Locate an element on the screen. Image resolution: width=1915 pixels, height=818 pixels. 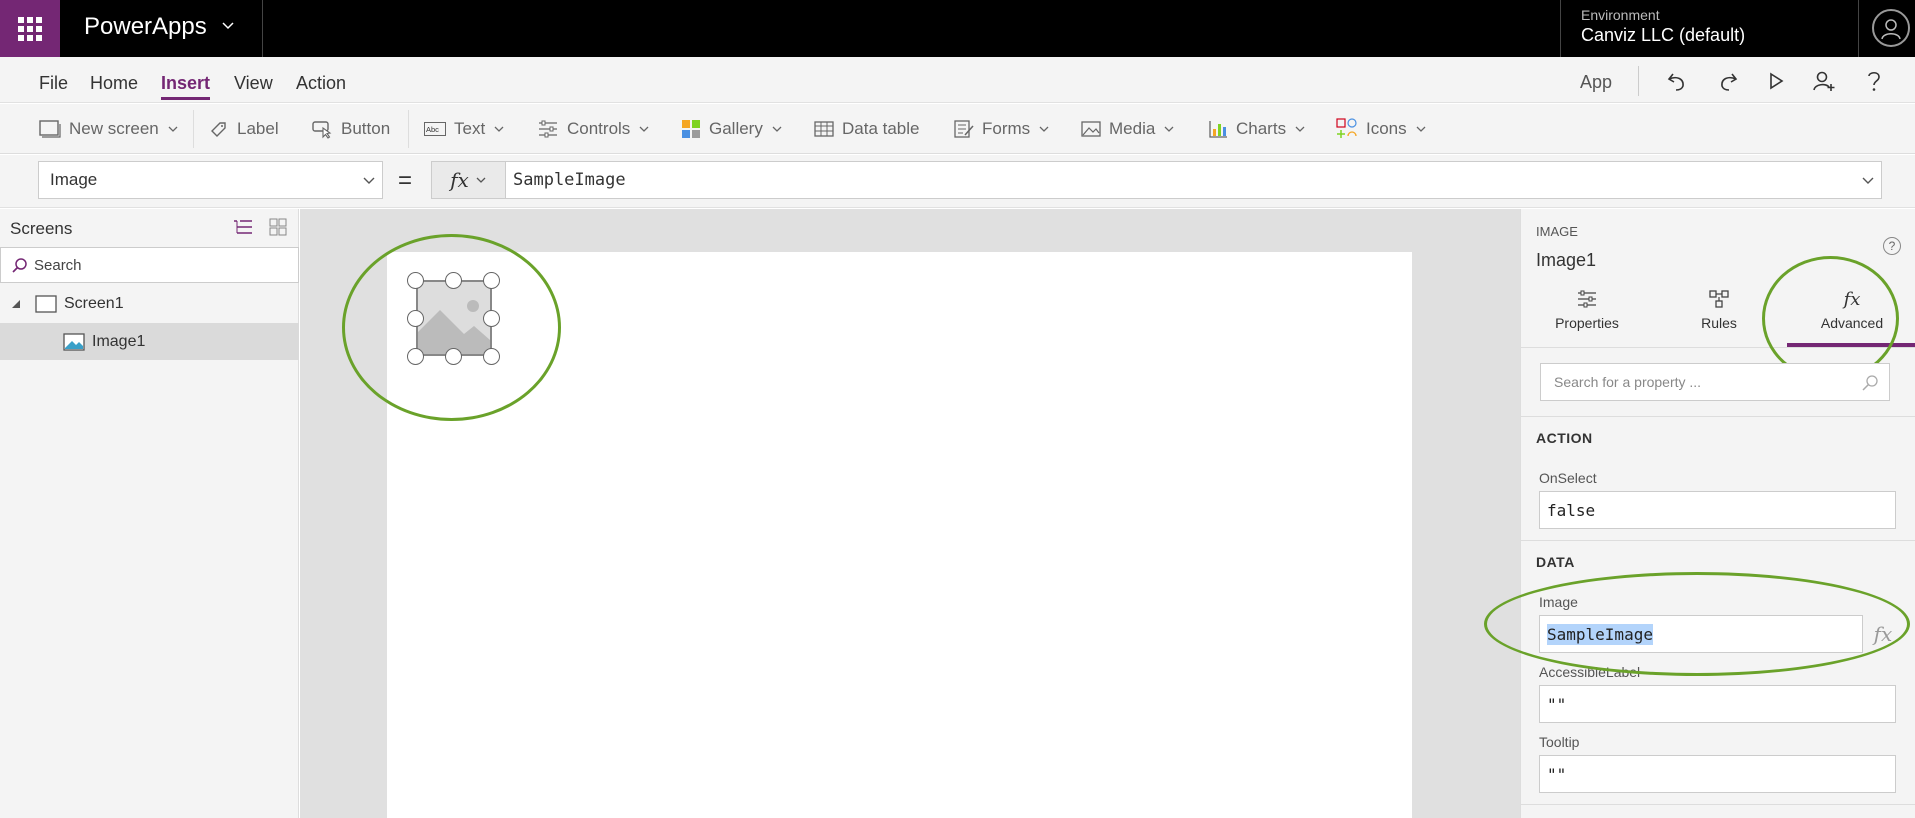
section-data-heading: DATA is located at coordinates (1555, 562).